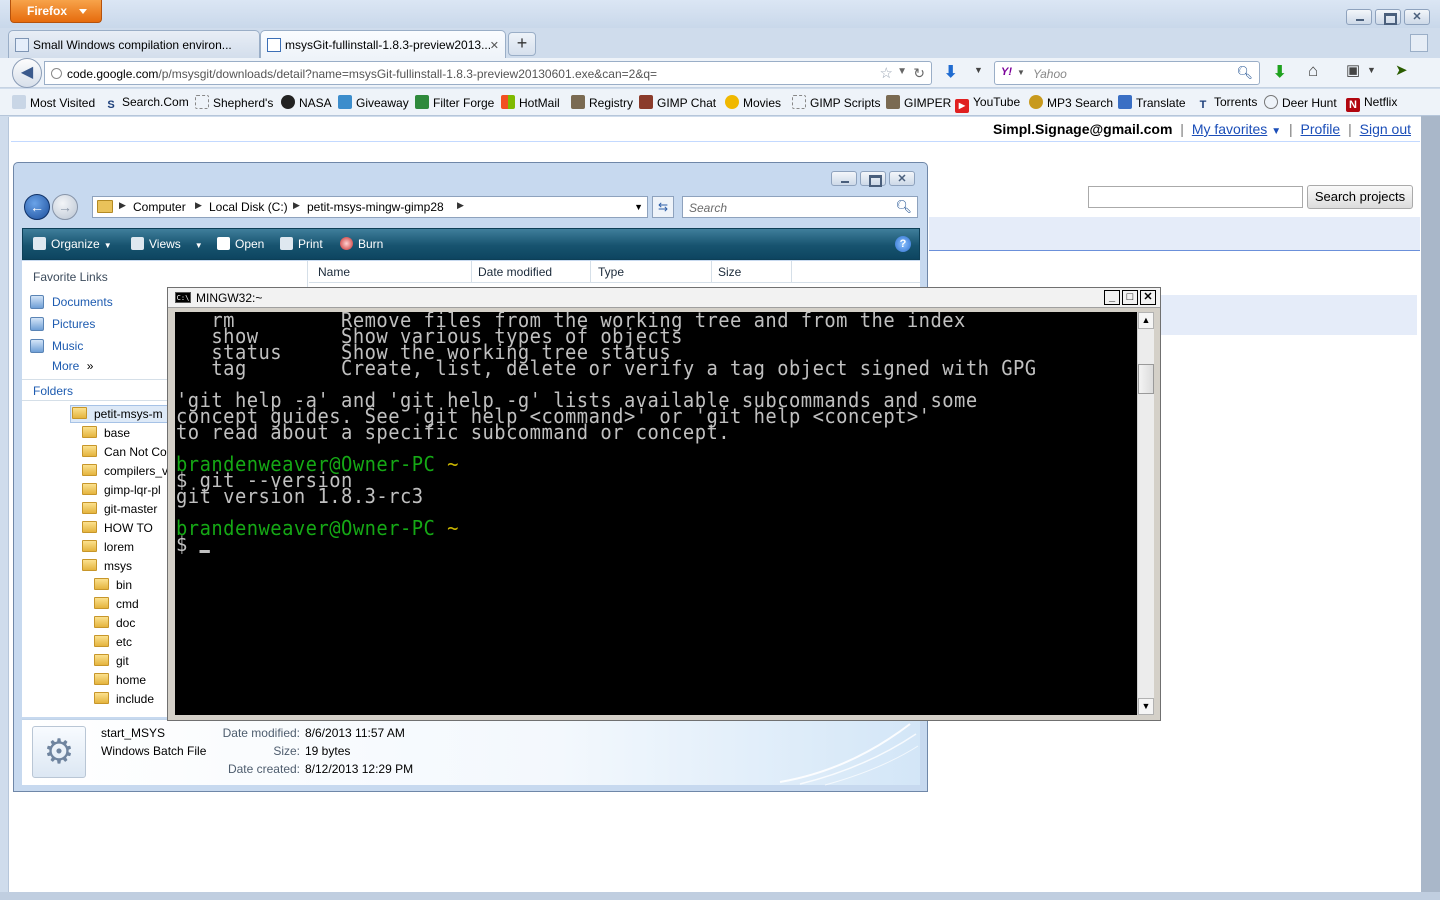  What do you see at coordinates (65, 207) in the screenshot?
I see `forward-button: →` at bounding box center [65, 207].